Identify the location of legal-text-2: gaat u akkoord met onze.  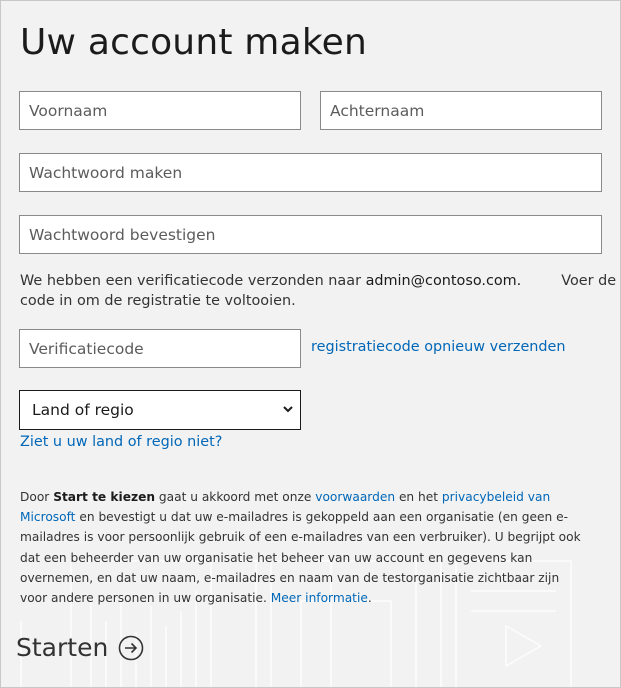
(235, 497).